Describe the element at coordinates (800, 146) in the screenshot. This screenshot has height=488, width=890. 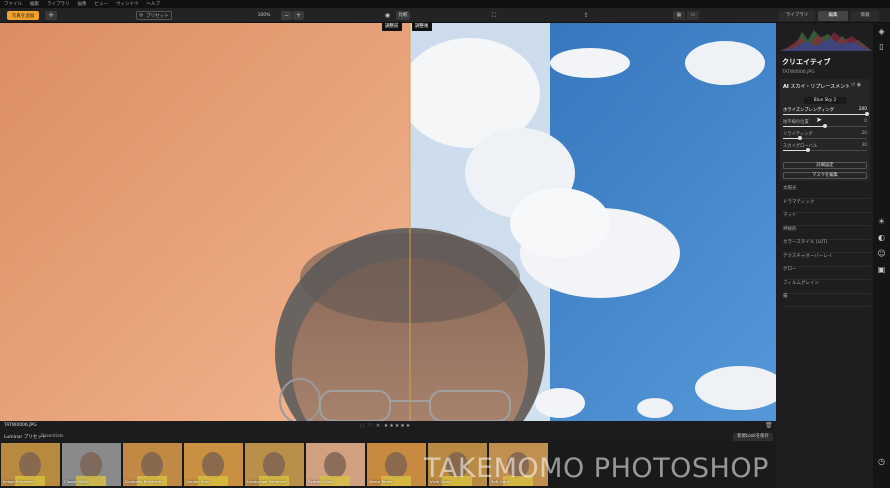
I see `slider-label: スカイグローバル` at that location.